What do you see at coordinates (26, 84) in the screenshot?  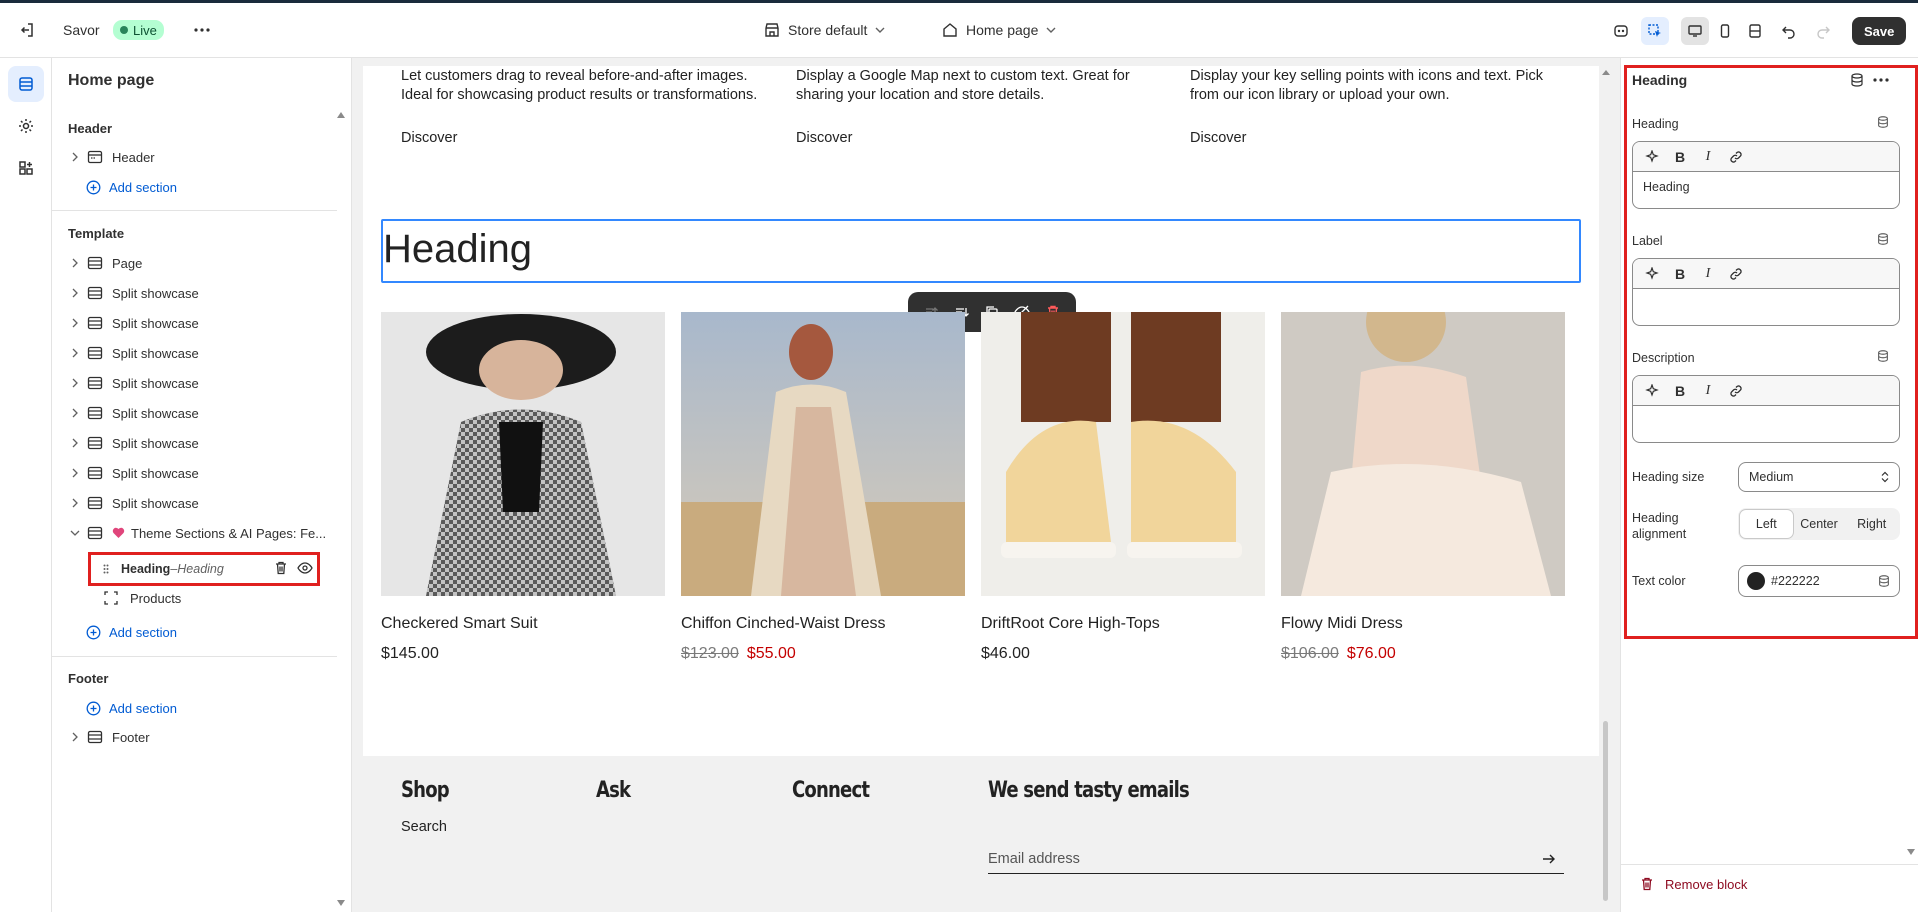 I see `sections-icon` at bounding box center [26, 84].